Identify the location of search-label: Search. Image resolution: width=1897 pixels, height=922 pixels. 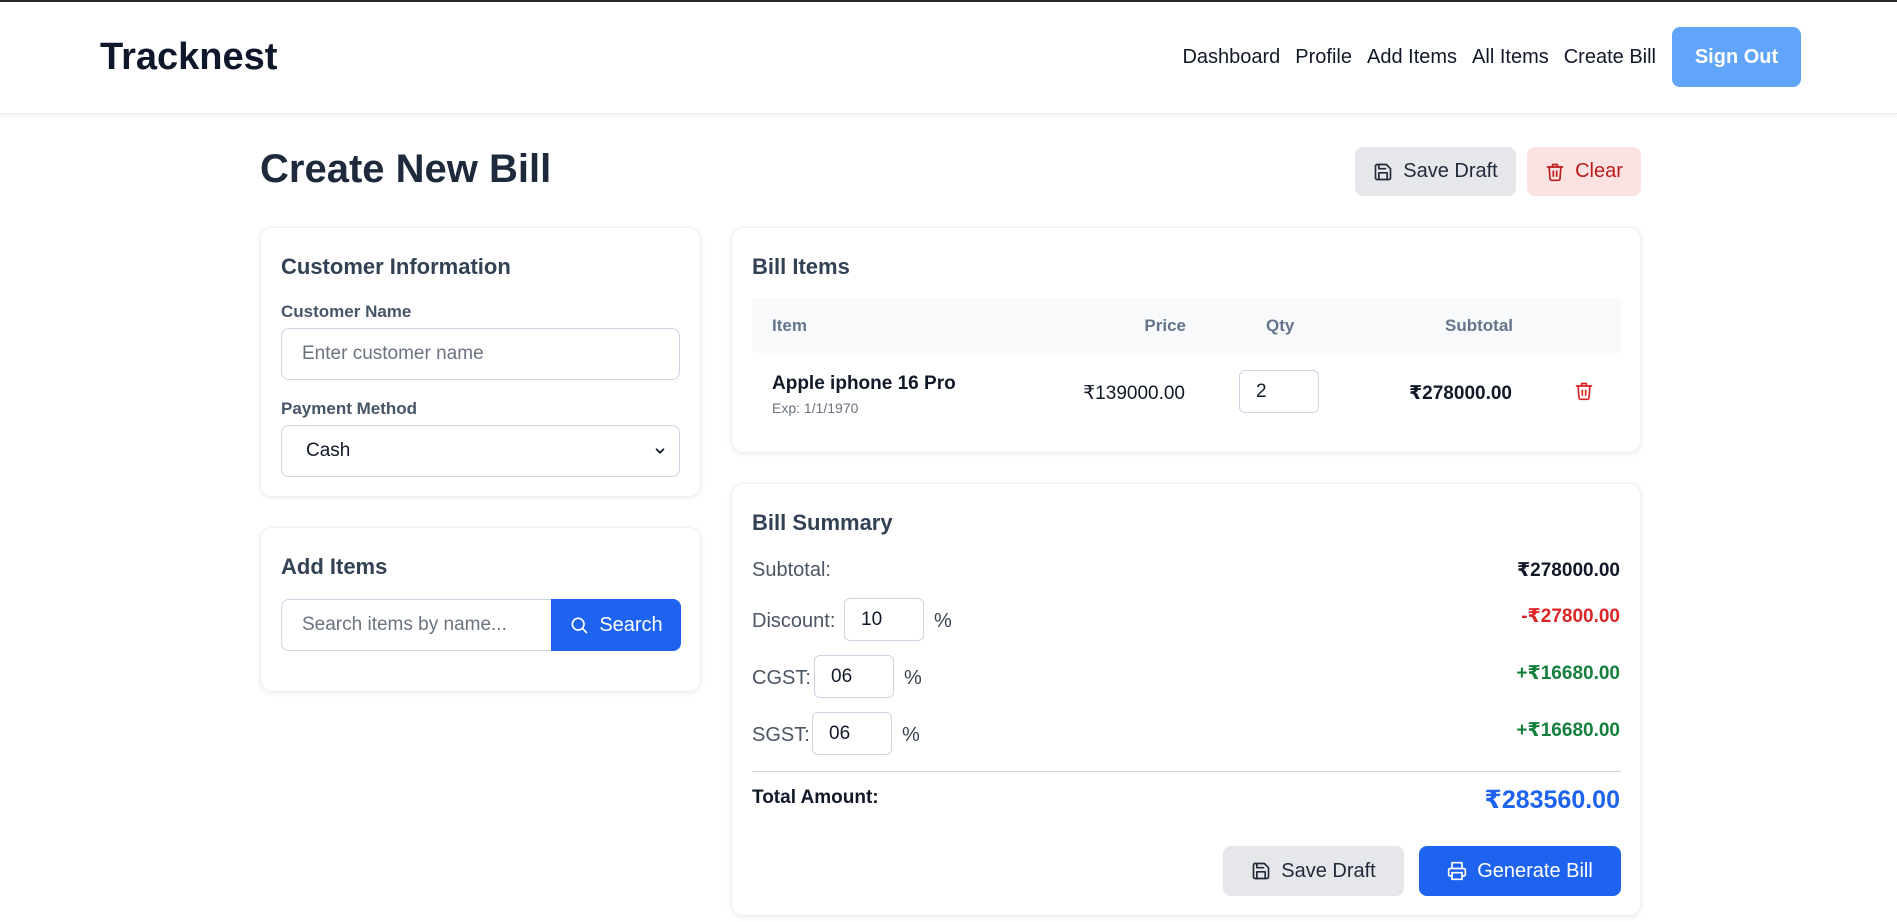
(631, 624).